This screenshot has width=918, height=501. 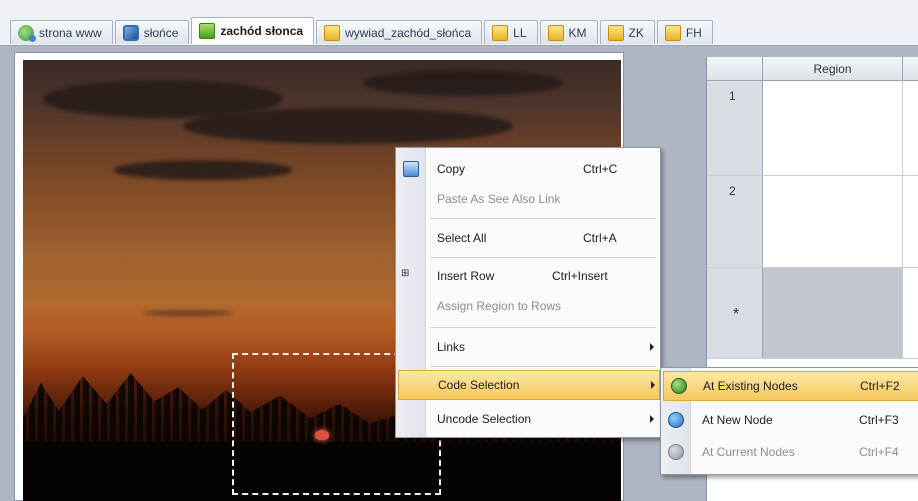 What do you see at coordinates (528, 169) in the screenshot?
I see `menu-item-copy: Copy Ctrl+C` at bounding box center [528, 169].